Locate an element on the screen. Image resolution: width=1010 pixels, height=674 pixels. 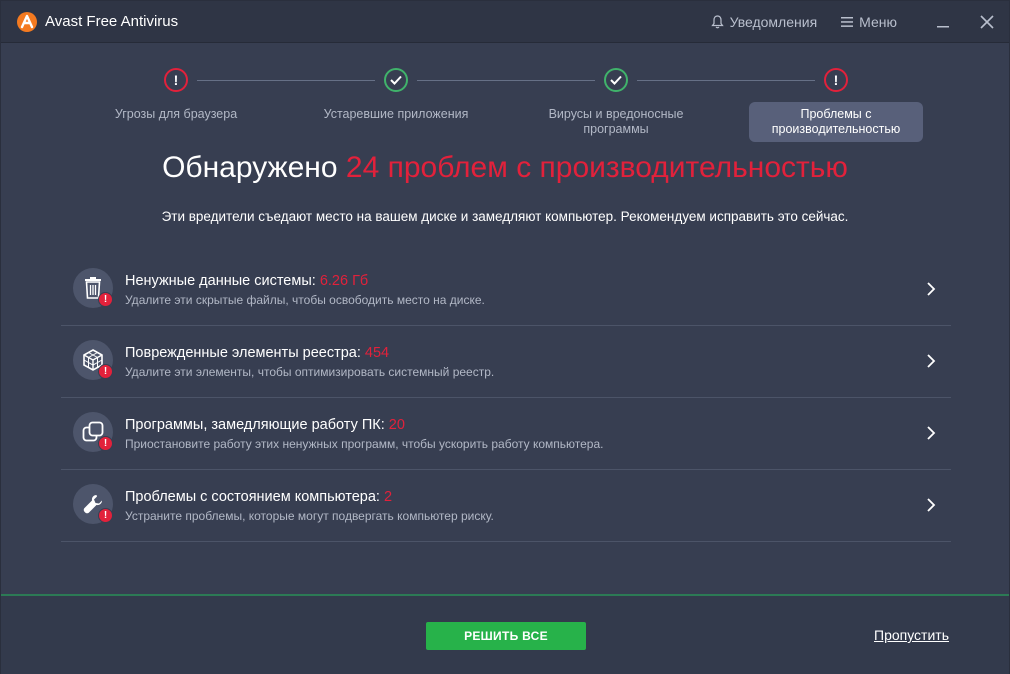
title-bar-controls: Уведомления Меню is located at coordinates (859, 22).